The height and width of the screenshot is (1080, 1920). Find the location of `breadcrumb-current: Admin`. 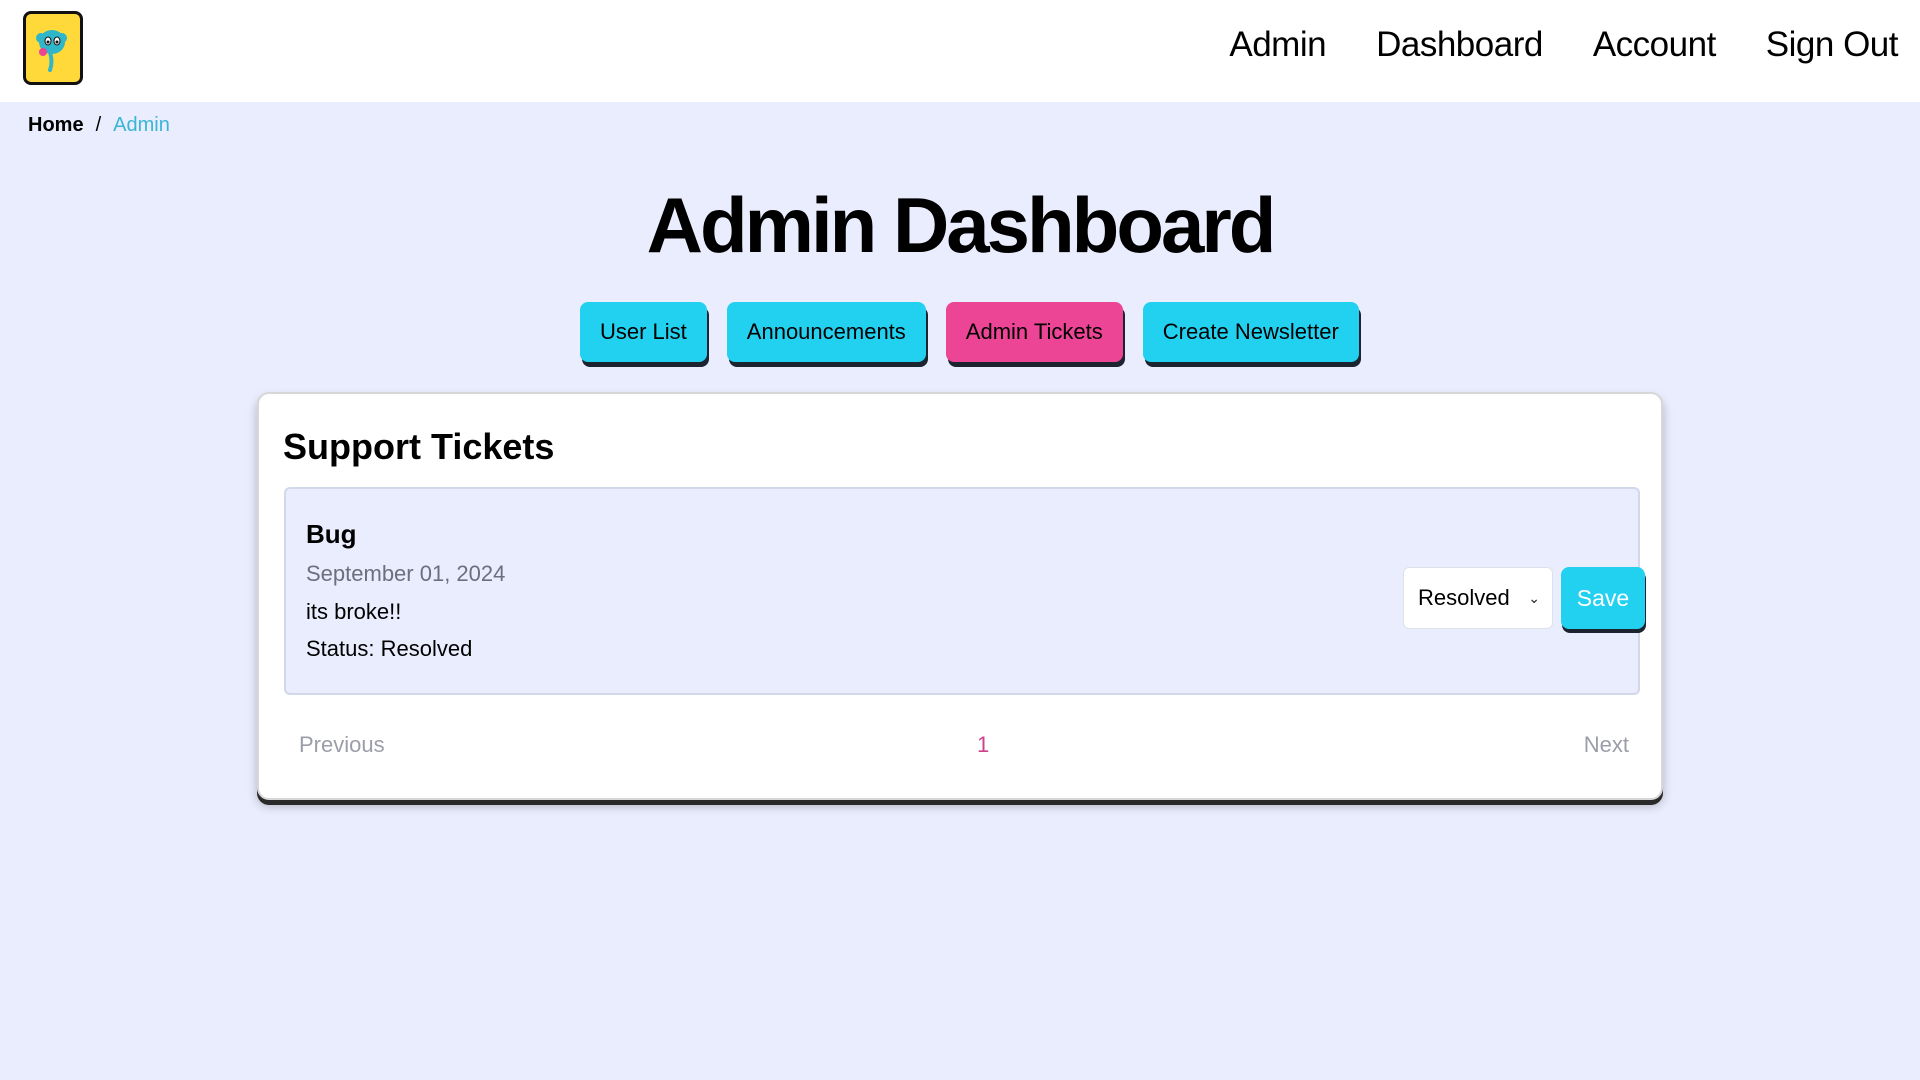

breadcrumb-current: Admin is located at coordinates (141, 125).